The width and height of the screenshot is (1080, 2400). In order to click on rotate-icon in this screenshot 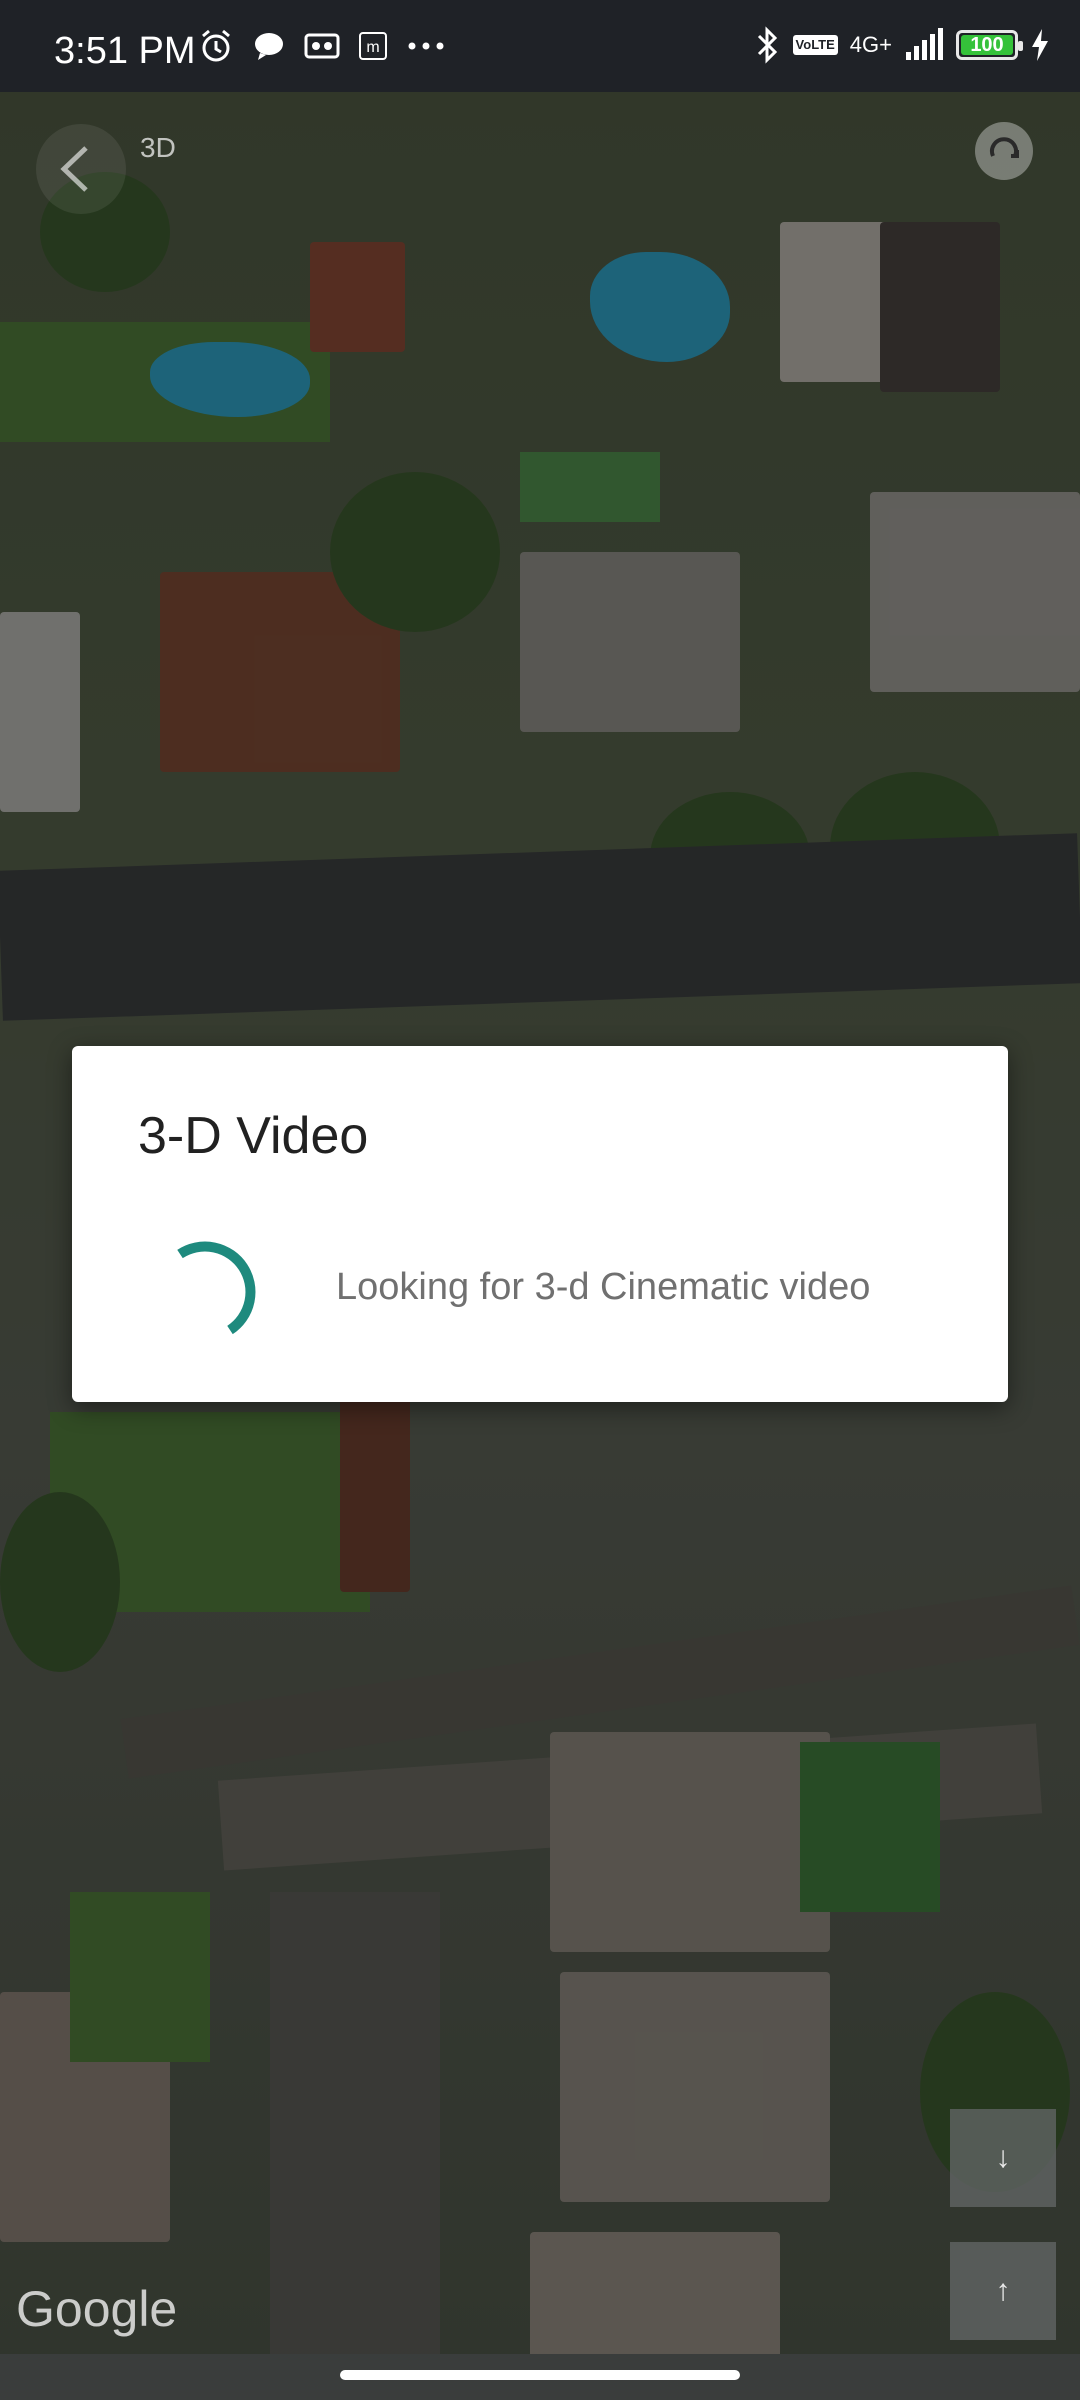, I will do `click(1004, 147)`.